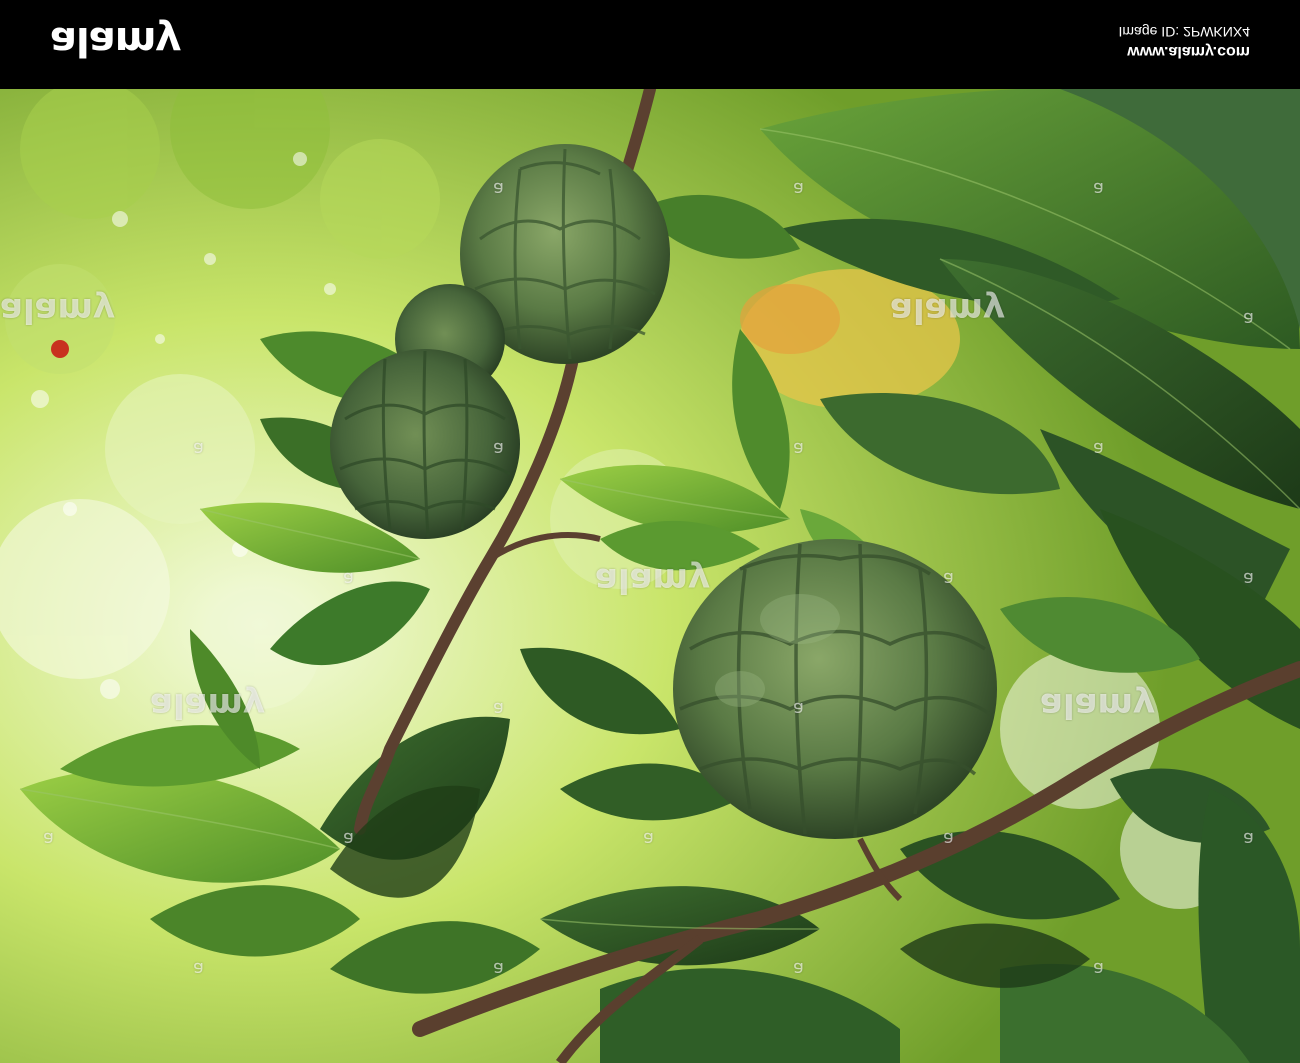 The image size is (1300, 1063). Describe the element at coordinates (1188, 51) in the screenshot. I see `site-url: www.alamy.com` at that location.